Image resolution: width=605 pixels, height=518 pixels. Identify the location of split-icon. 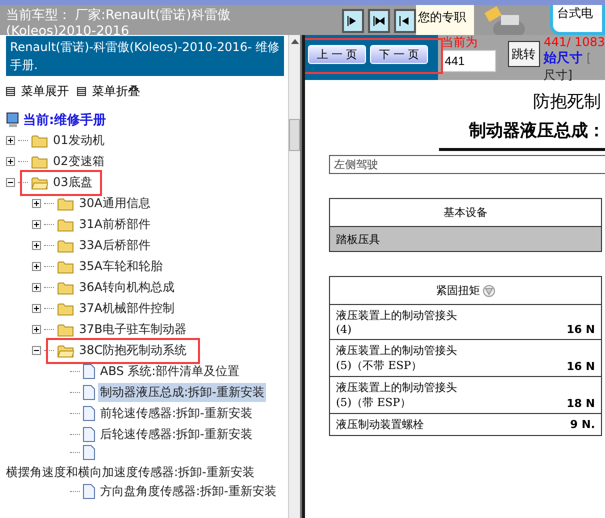
(379, 21).